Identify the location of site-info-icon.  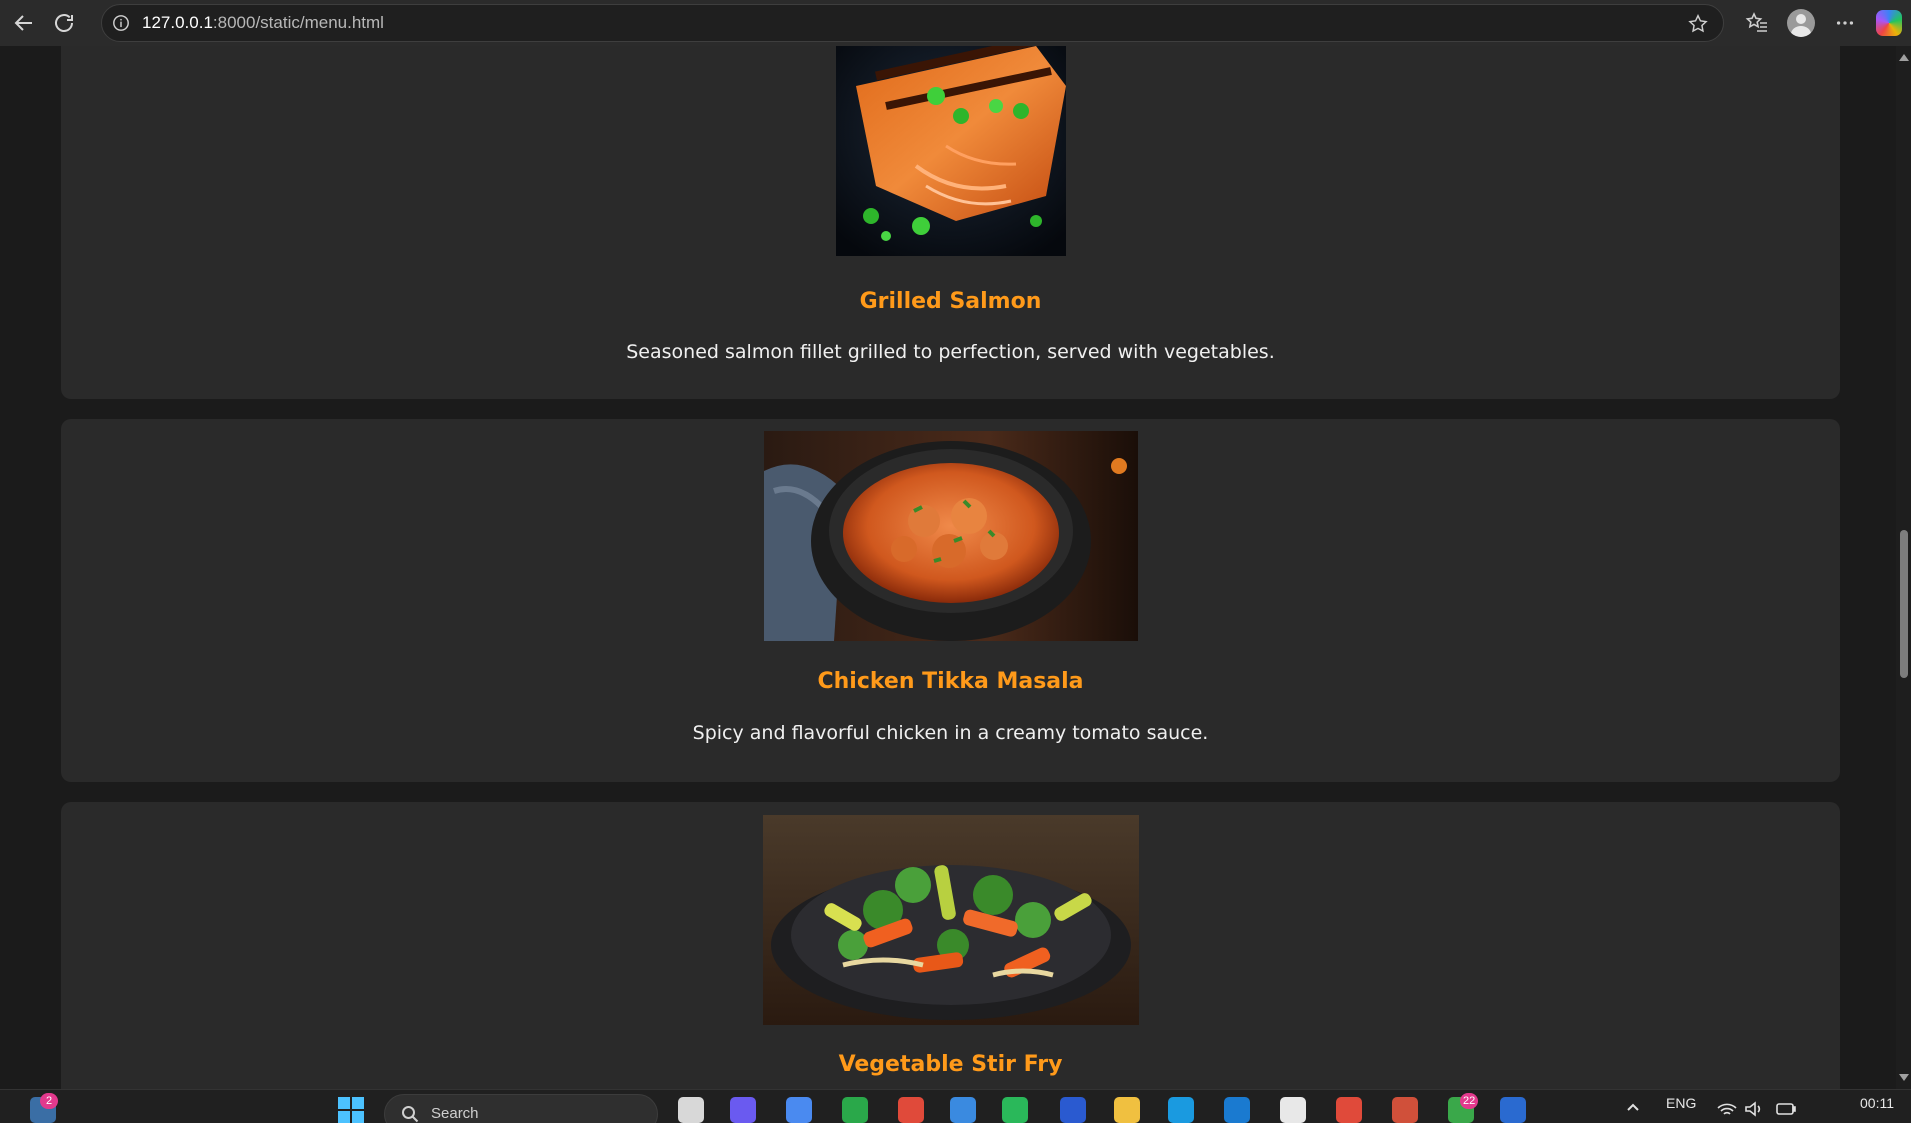
(121, 23).